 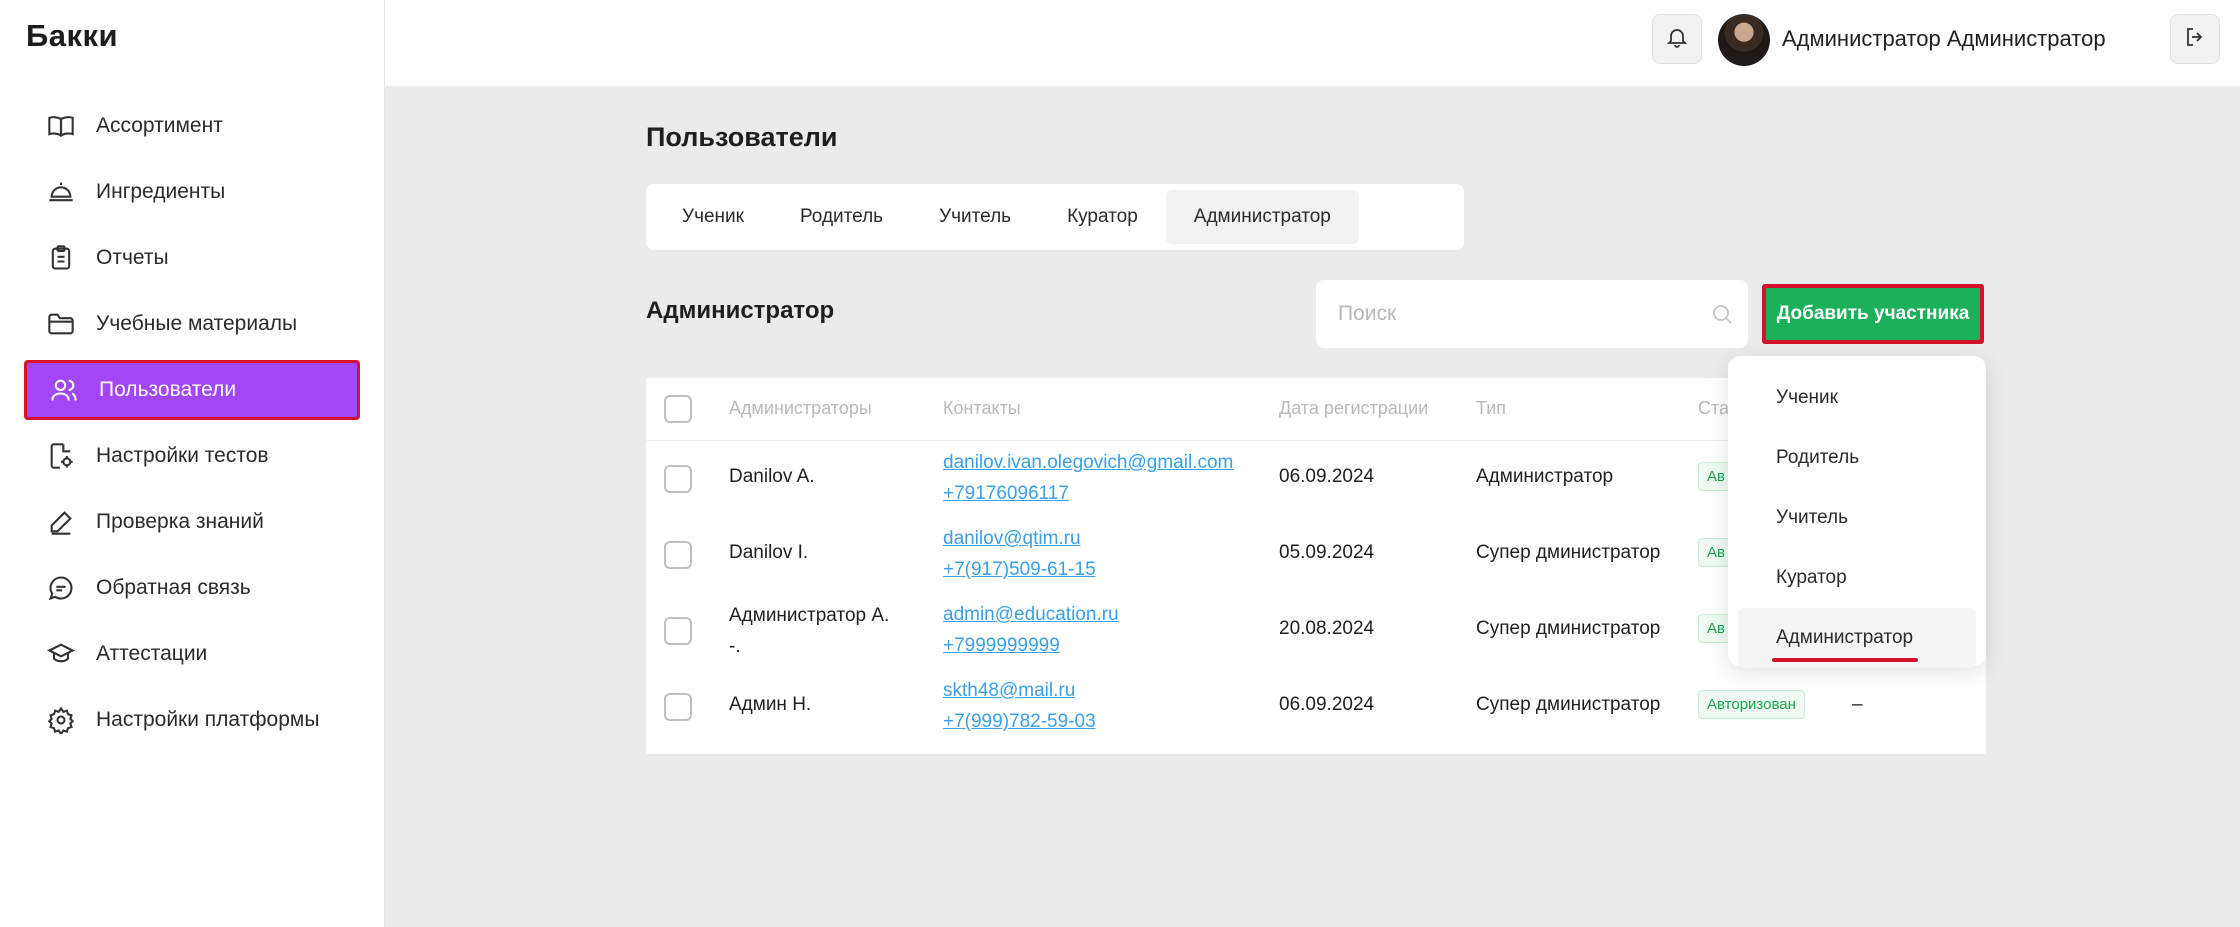 What do you see at coordinates (800, 408) in the screenshot?
I see `column-header-admins: Администраторы` at bounding box center [800, 408].